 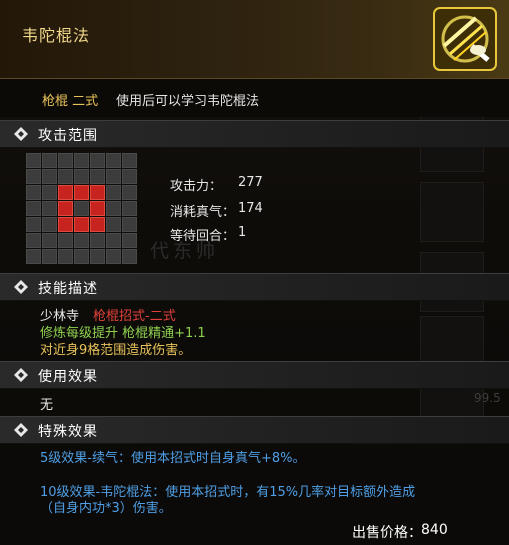 I want to click on sell-price-value: 840, so click(x=434, y=530).